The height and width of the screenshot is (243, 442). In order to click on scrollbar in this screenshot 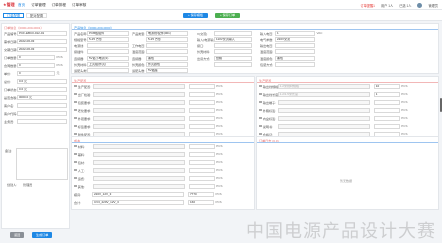, I will do `click(440, 105)`.